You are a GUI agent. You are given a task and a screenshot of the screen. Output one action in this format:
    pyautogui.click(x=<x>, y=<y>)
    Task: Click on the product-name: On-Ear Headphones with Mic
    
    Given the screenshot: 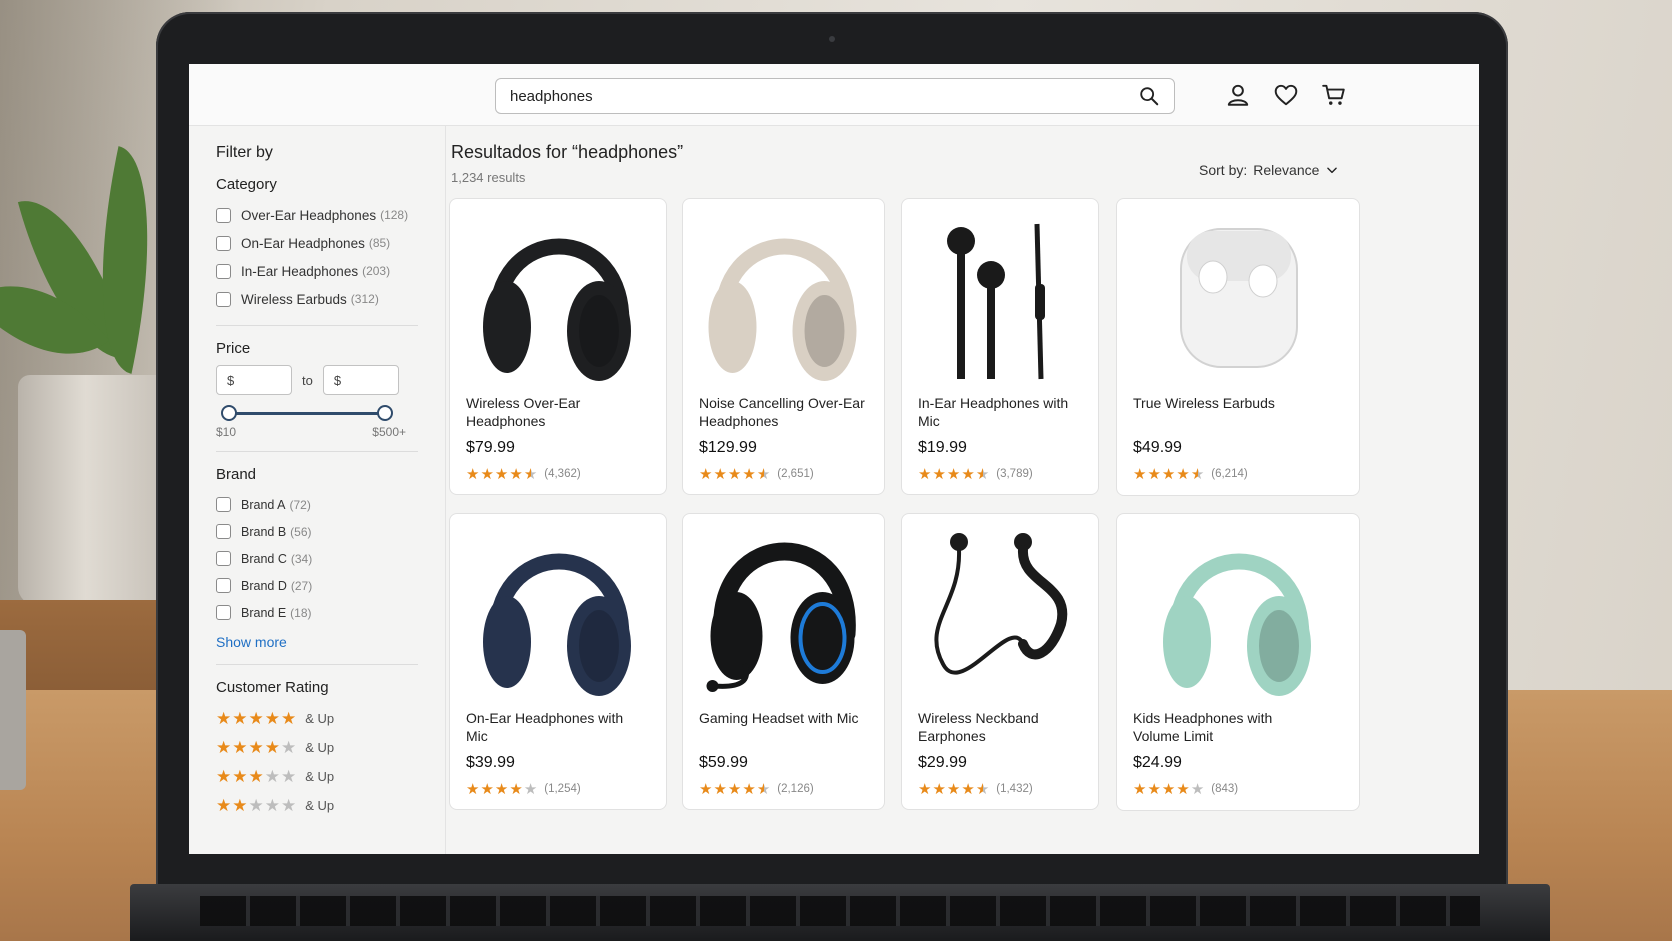 What is the action you would take?
    pyautogui.click(x=551, y=727)
    